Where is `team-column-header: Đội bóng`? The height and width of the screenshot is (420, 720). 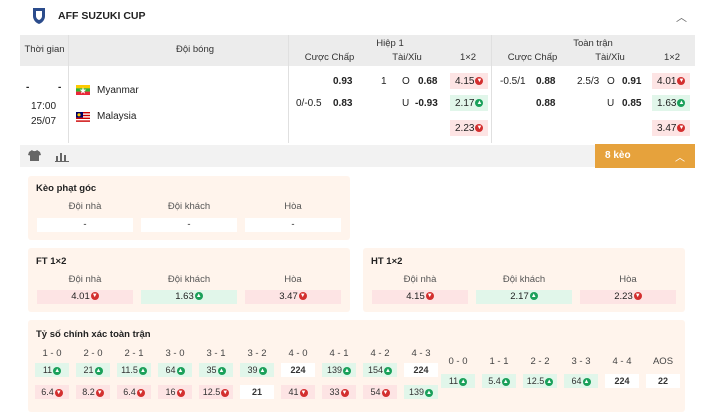 team-column-header: Đội bóng is located at coordinates (195, 49).